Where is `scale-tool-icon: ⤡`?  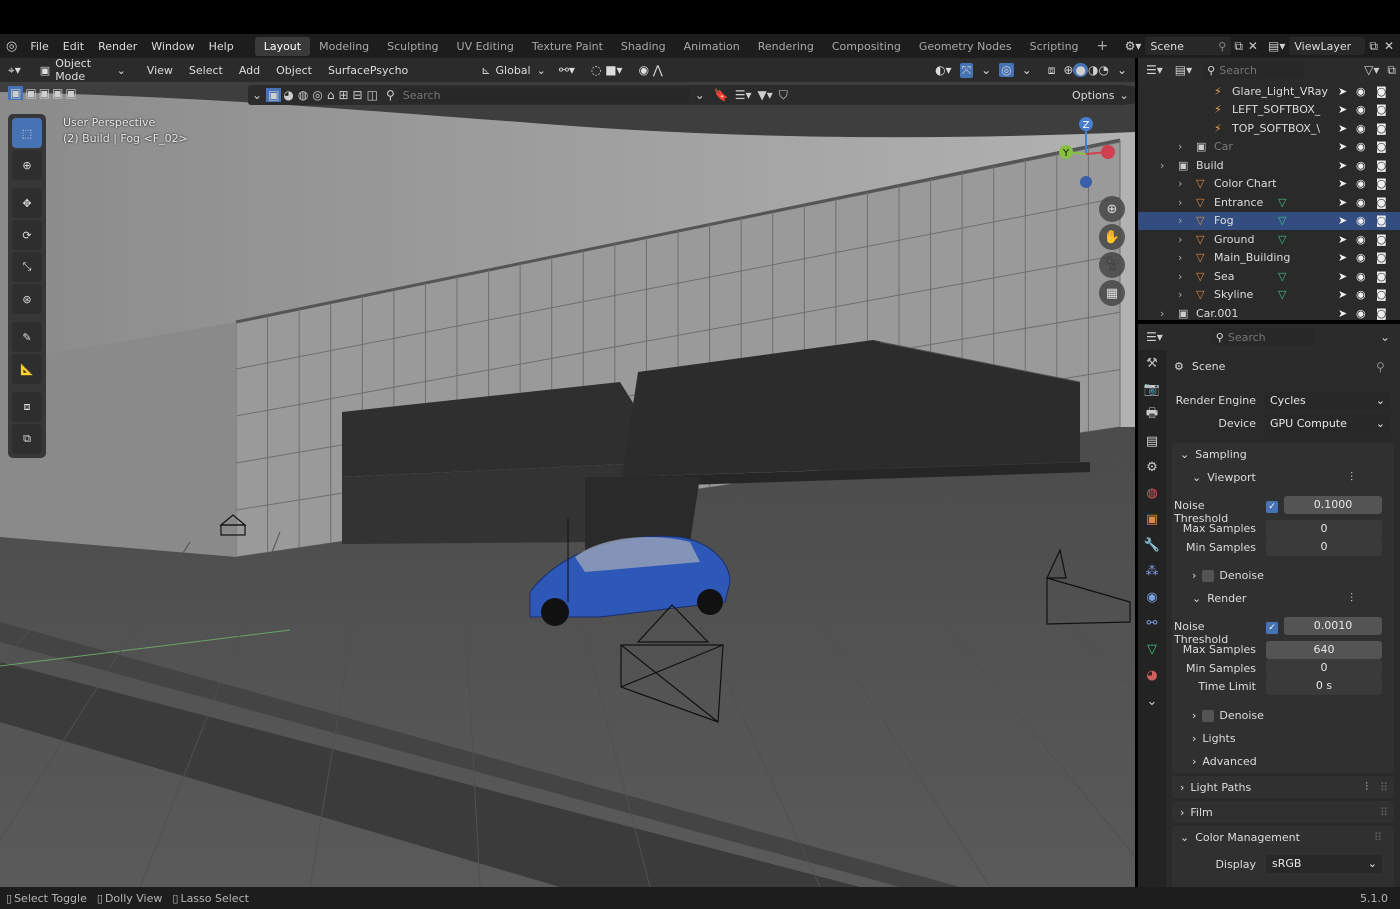
scale-tool-icon: ⤡ is located at coordinates (27, 267).